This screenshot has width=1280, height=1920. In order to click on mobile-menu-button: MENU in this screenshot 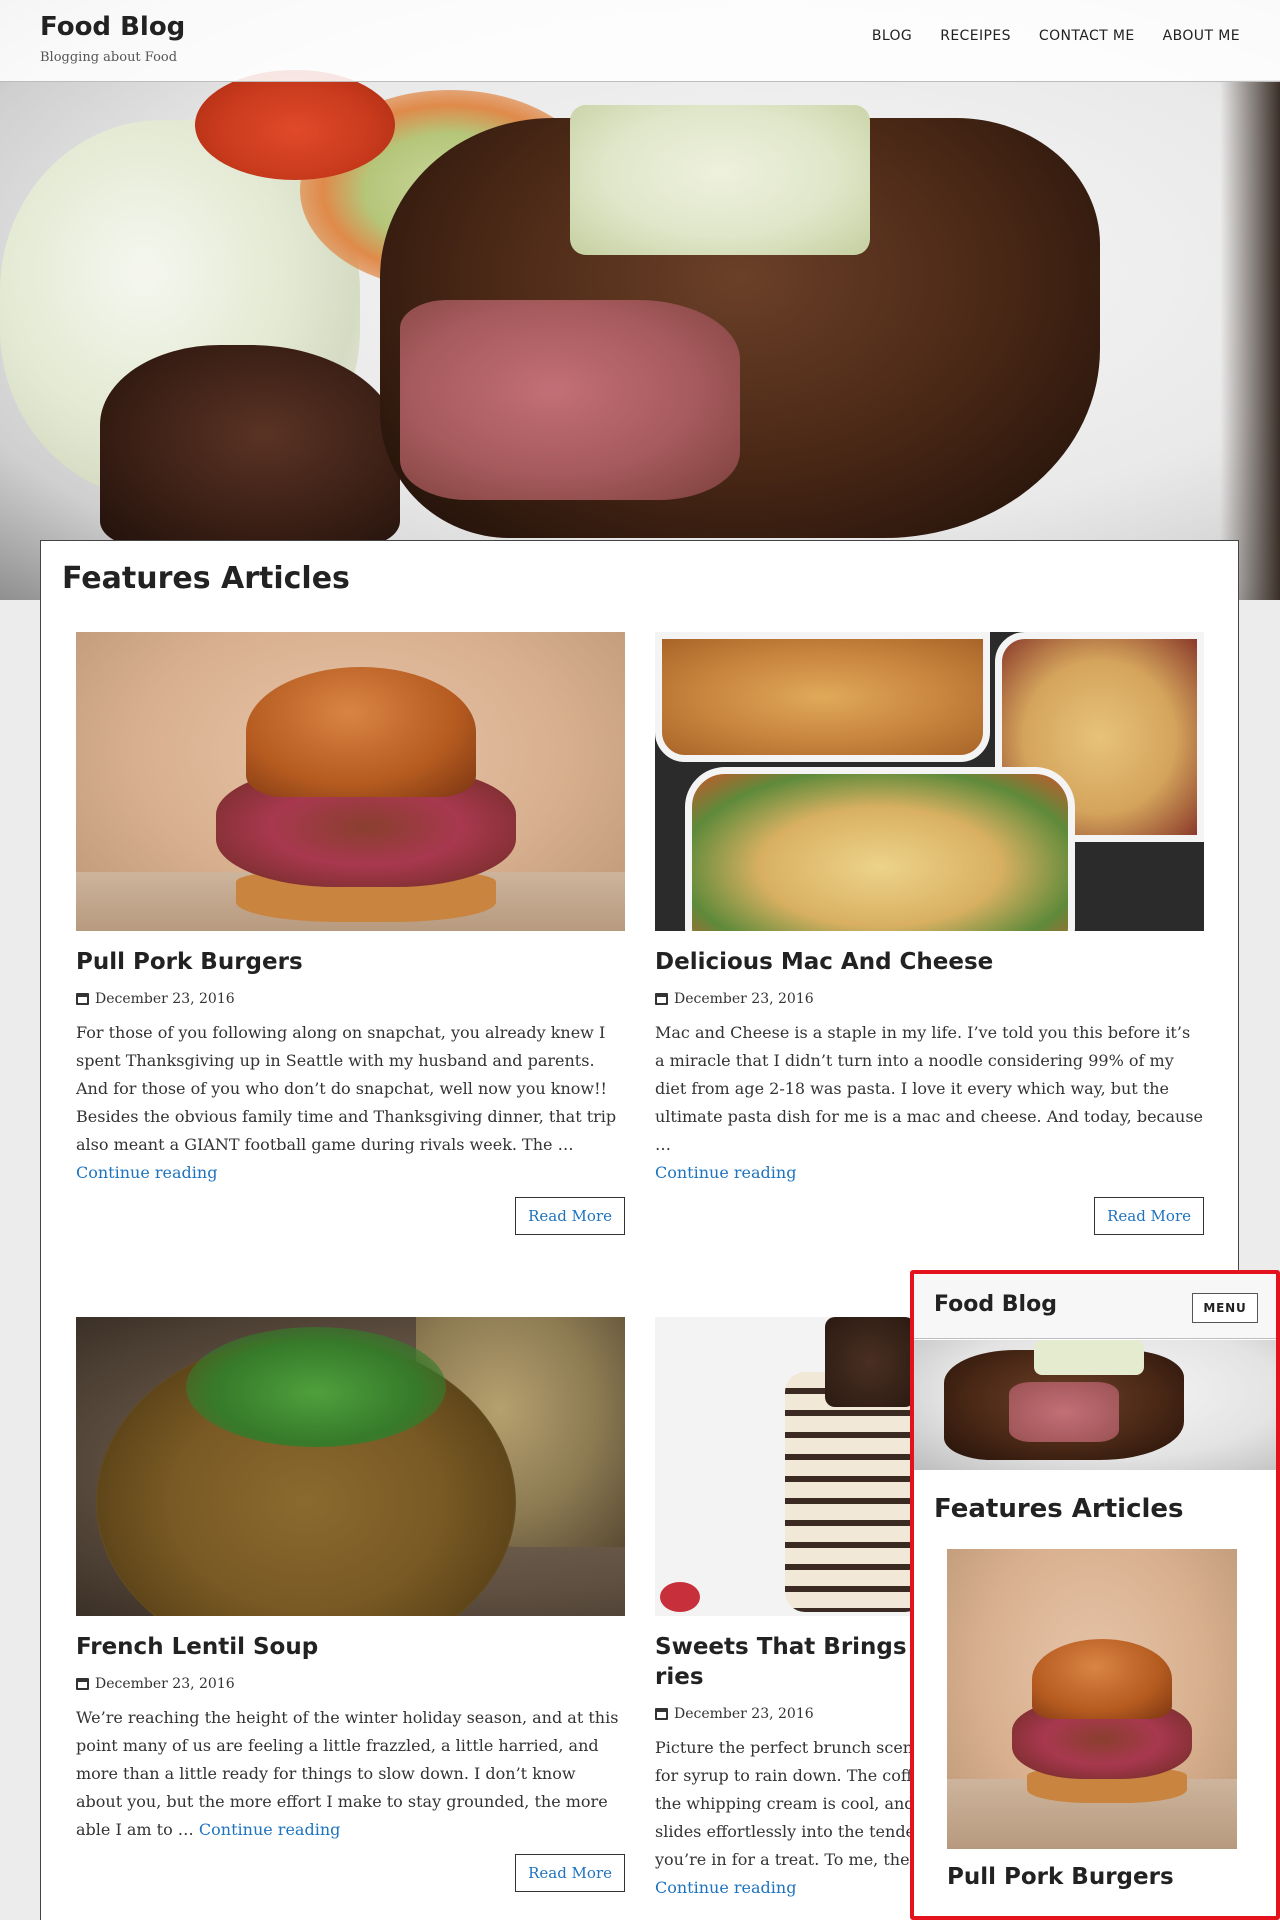, I will do `click(1225, 1308)`.